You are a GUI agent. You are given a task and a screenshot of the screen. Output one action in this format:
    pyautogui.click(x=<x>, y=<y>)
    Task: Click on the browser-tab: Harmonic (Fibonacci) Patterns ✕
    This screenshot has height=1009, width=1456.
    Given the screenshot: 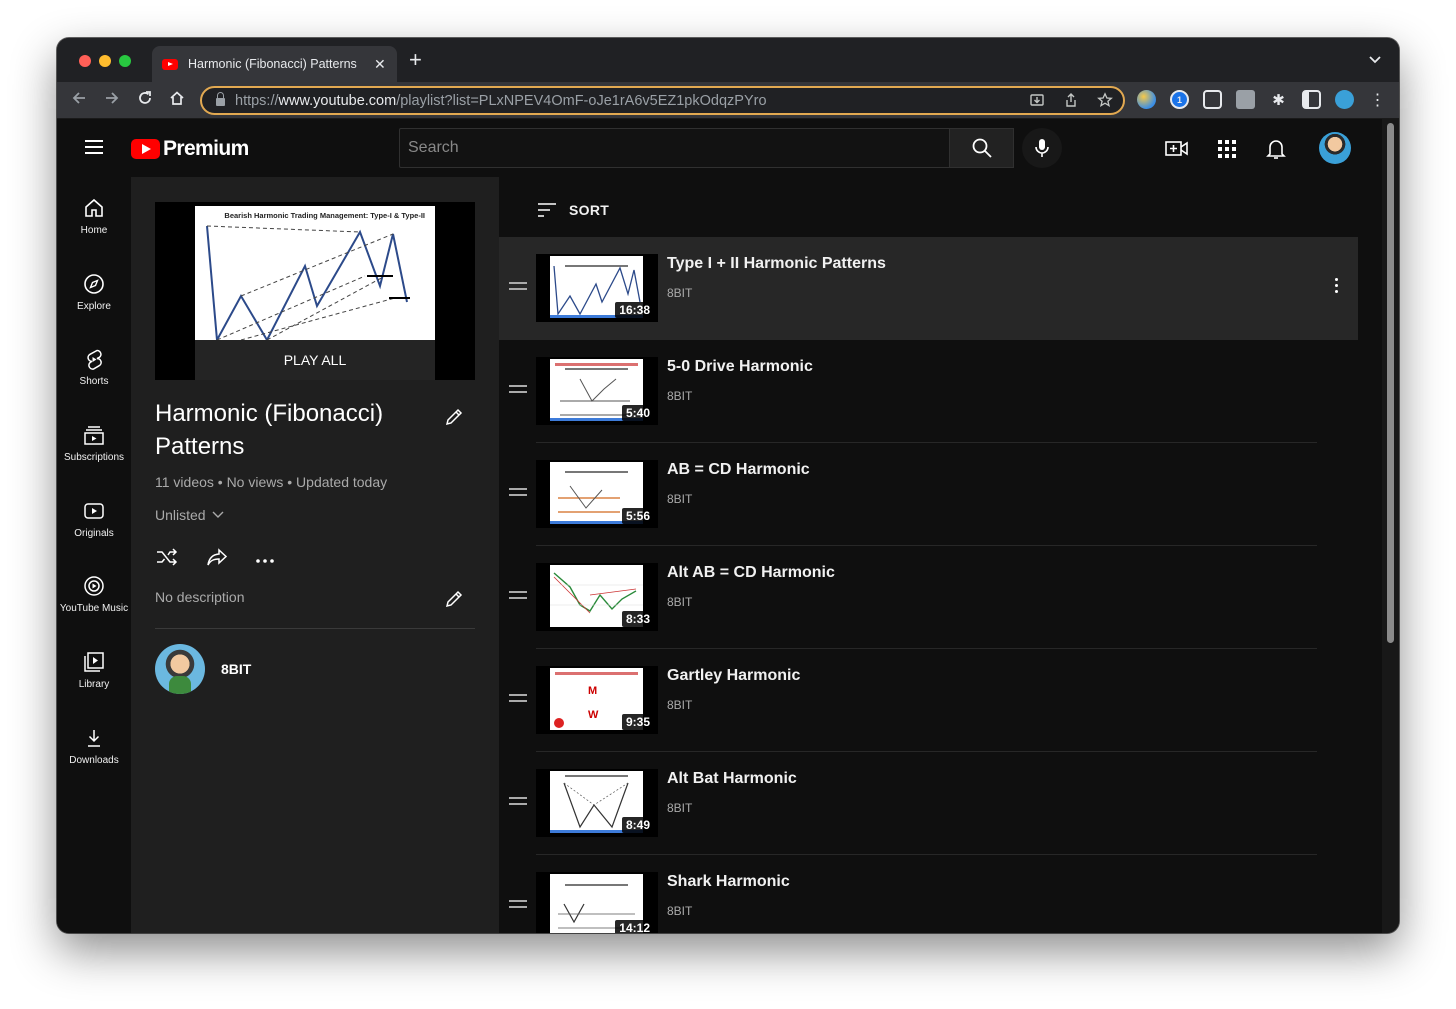 What is the action you would take?
    pyautogui.click(x=274, y=64)
    